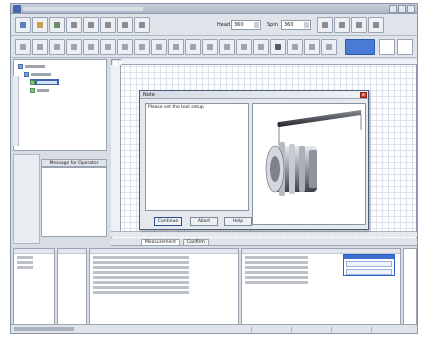 The height and width of the screenshot is (337, 425). Describe the element at coordinates (369, 257) in the screenshot. I see `readout-header` at that location.